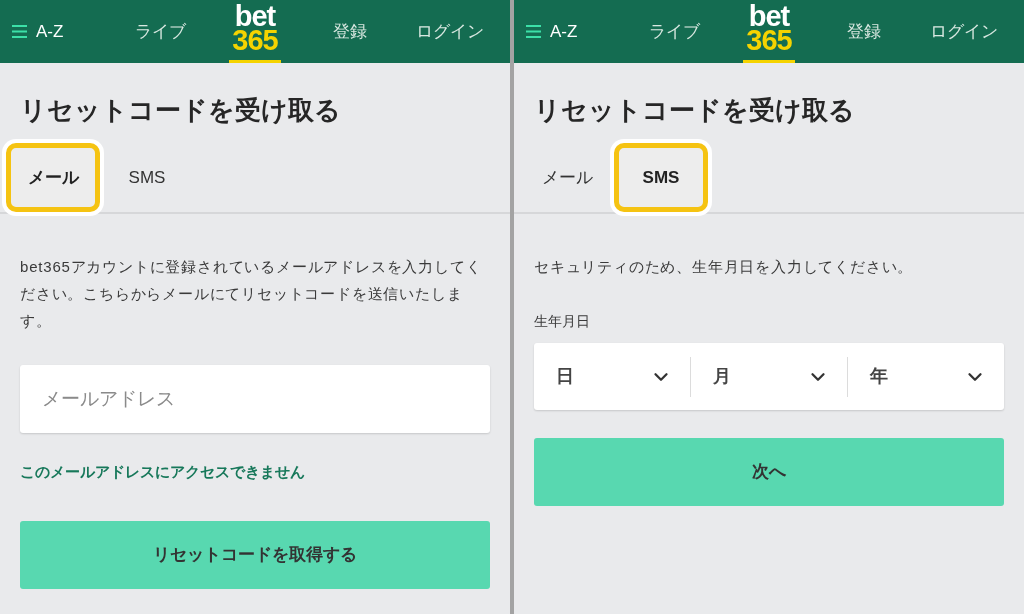 The image size is (1024, 614). What do you see at coordinates (562, 321) in the screenshot?
I see `field-label: 生年月日` at bounding box center [562, 321].